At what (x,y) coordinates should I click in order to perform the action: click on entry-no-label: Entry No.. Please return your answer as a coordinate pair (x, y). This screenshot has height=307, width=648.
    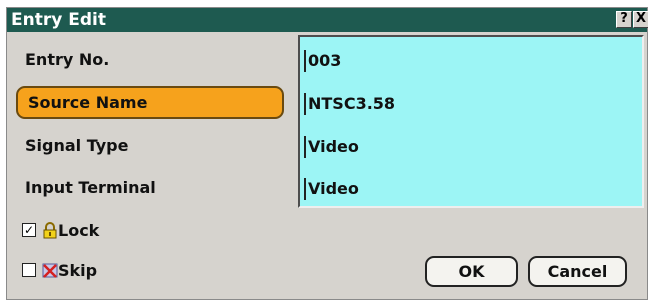
    Looking at the image, I should click on (67, 59).